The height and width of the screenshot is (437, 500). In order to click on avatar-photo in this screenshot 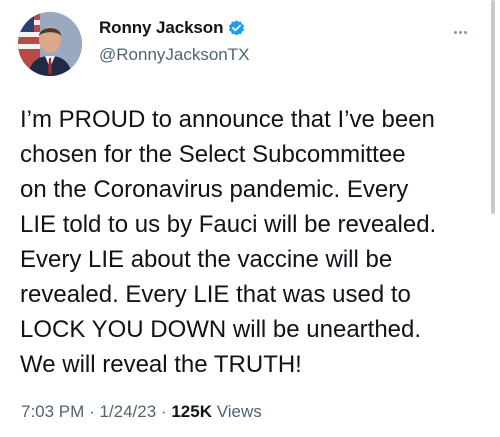, I will do `click(50, 44)`.